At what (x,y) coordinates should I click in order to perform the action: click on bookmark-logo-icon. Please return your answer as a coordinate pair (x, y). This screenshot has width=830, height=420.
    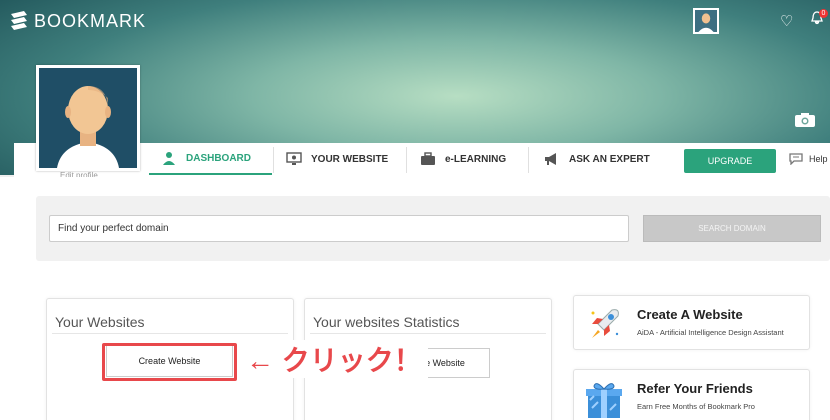
    Looking at the image, I should click on (19, 20).